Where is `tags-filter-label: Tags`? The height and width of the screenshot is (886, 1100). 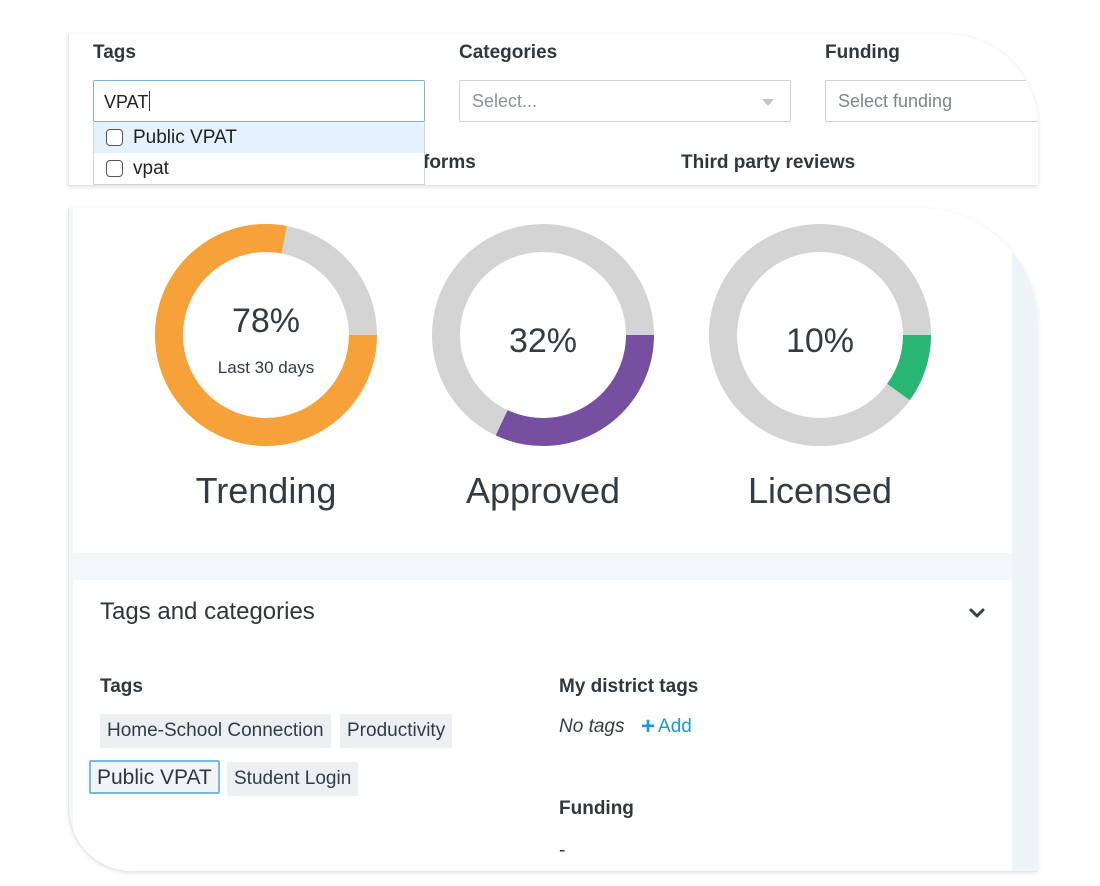 tags-filter-label: Tags is located at coordinates (114, 52).